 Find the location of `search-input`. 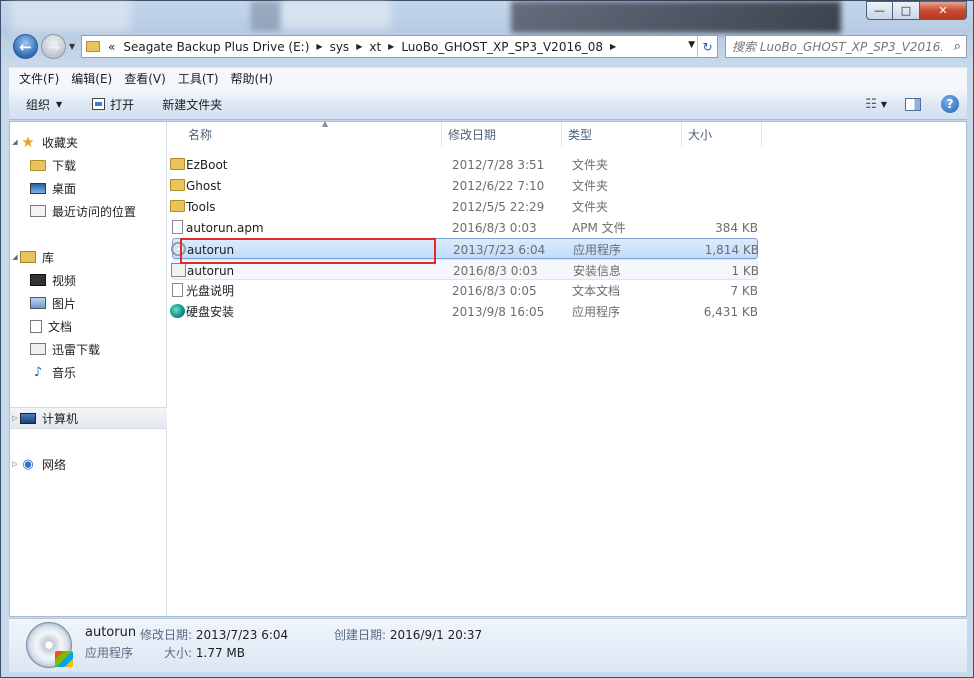

search-input is located at coordinates (837, 46).